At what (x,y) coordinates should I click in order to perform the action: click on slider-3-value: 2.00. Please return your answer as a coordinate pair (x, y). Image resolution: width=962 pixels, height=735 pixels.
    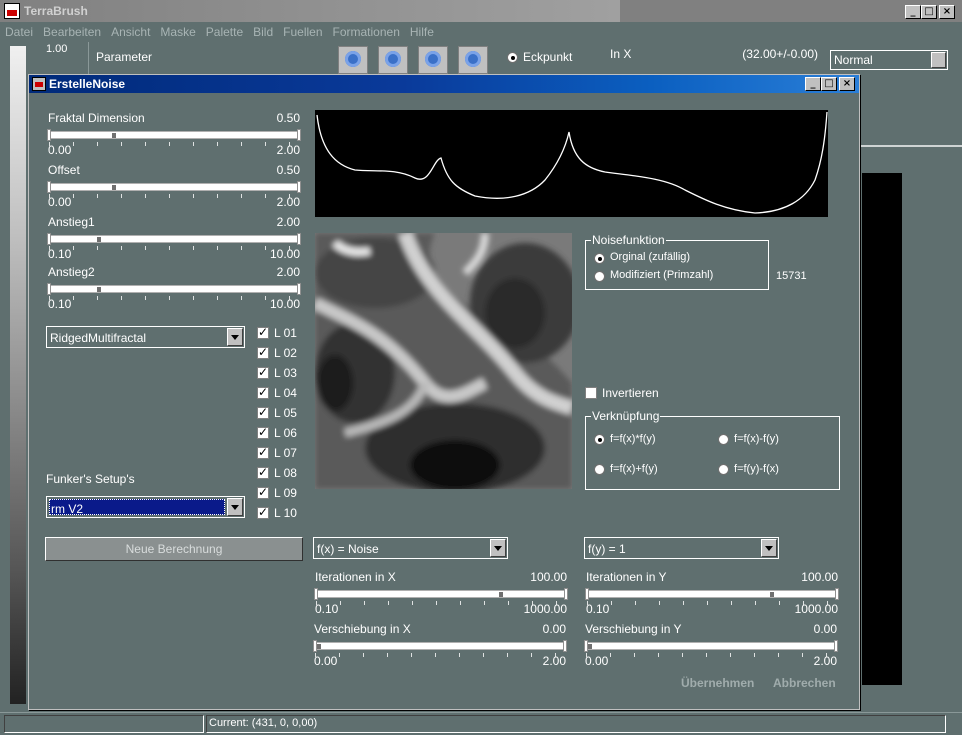
    Looking at the image, I should click on (288, 272).